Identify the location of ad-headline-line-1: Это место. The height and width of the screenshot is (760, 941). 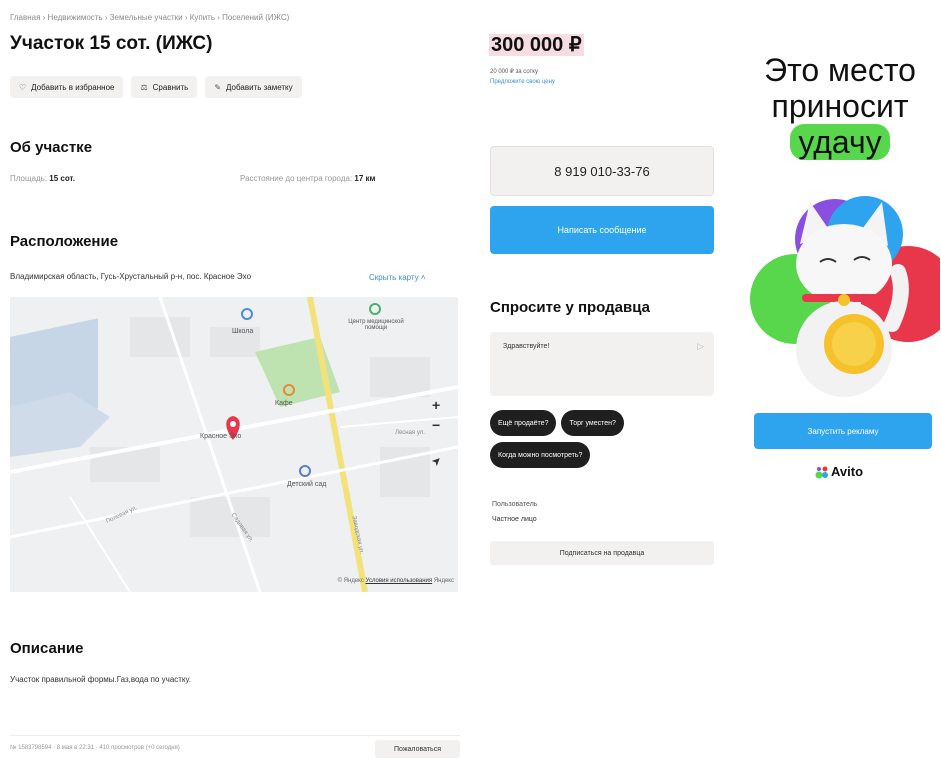
(840, 70).